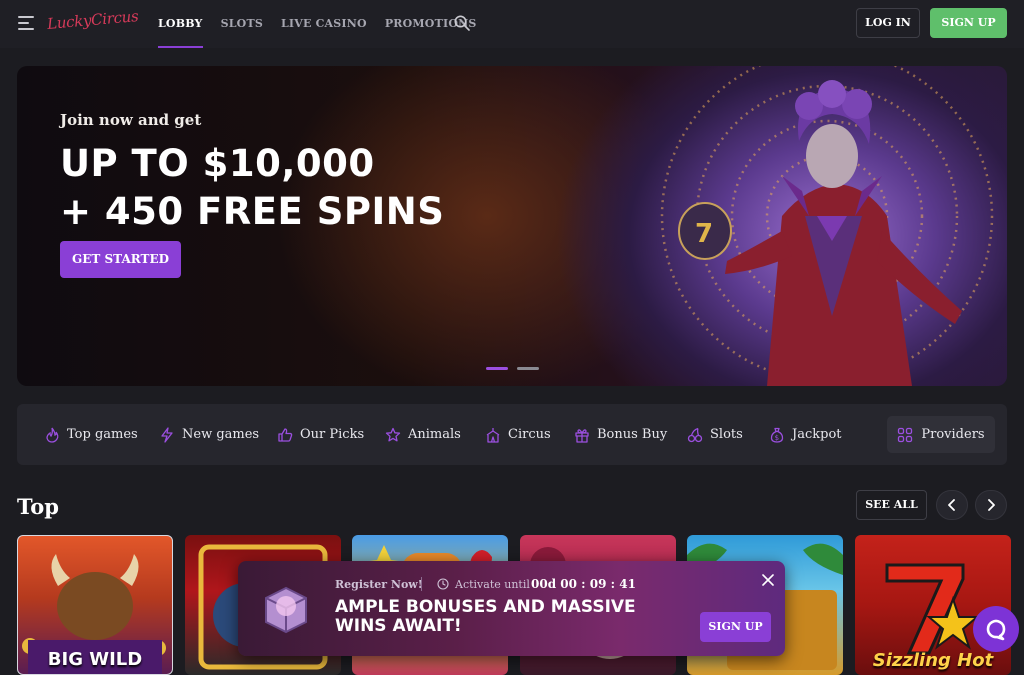 This screenshot has width=1024, height=675. I want to click on money-bag-icon: $, so click(777, 435).